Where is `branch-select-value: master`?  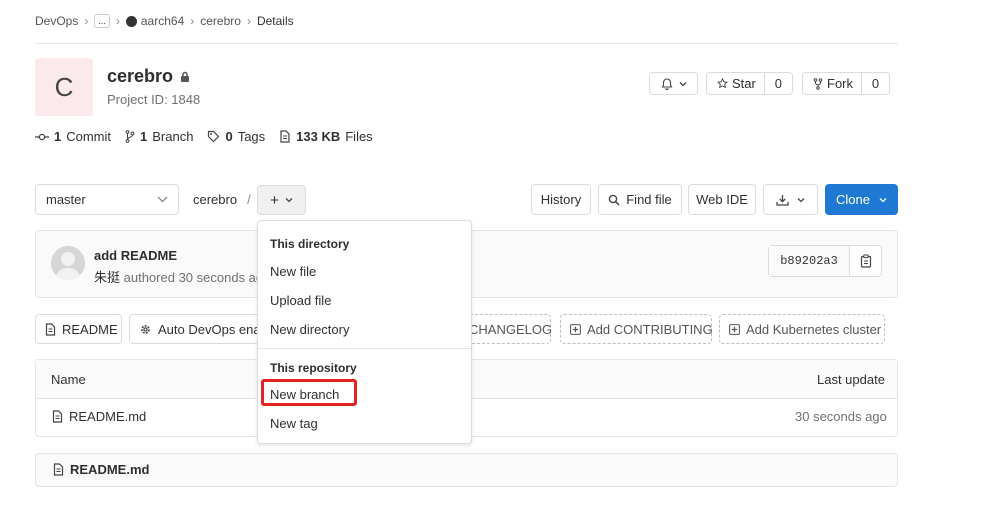 branch-select-value: master is located at coordinates (66, 199).